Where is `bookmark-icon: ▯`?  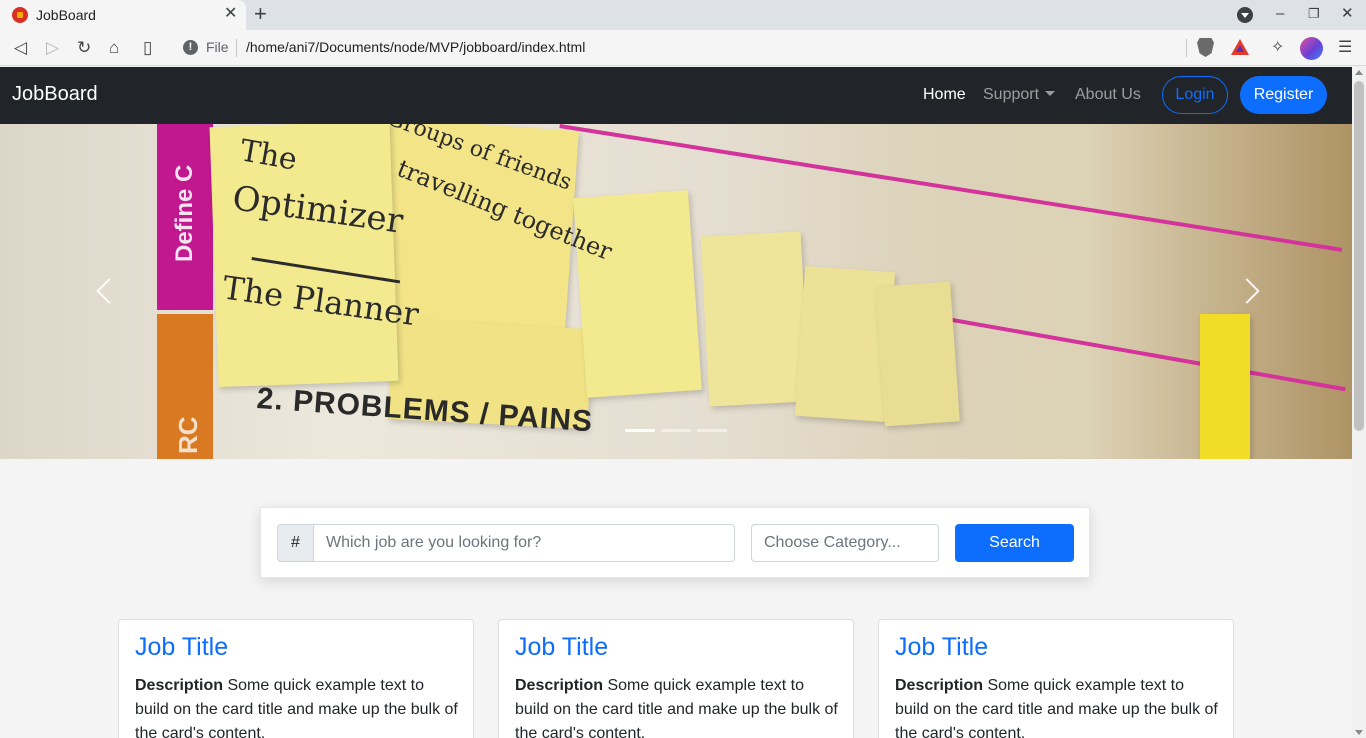 bookmark-icon: ▯ is located at coordinates (147, 48).